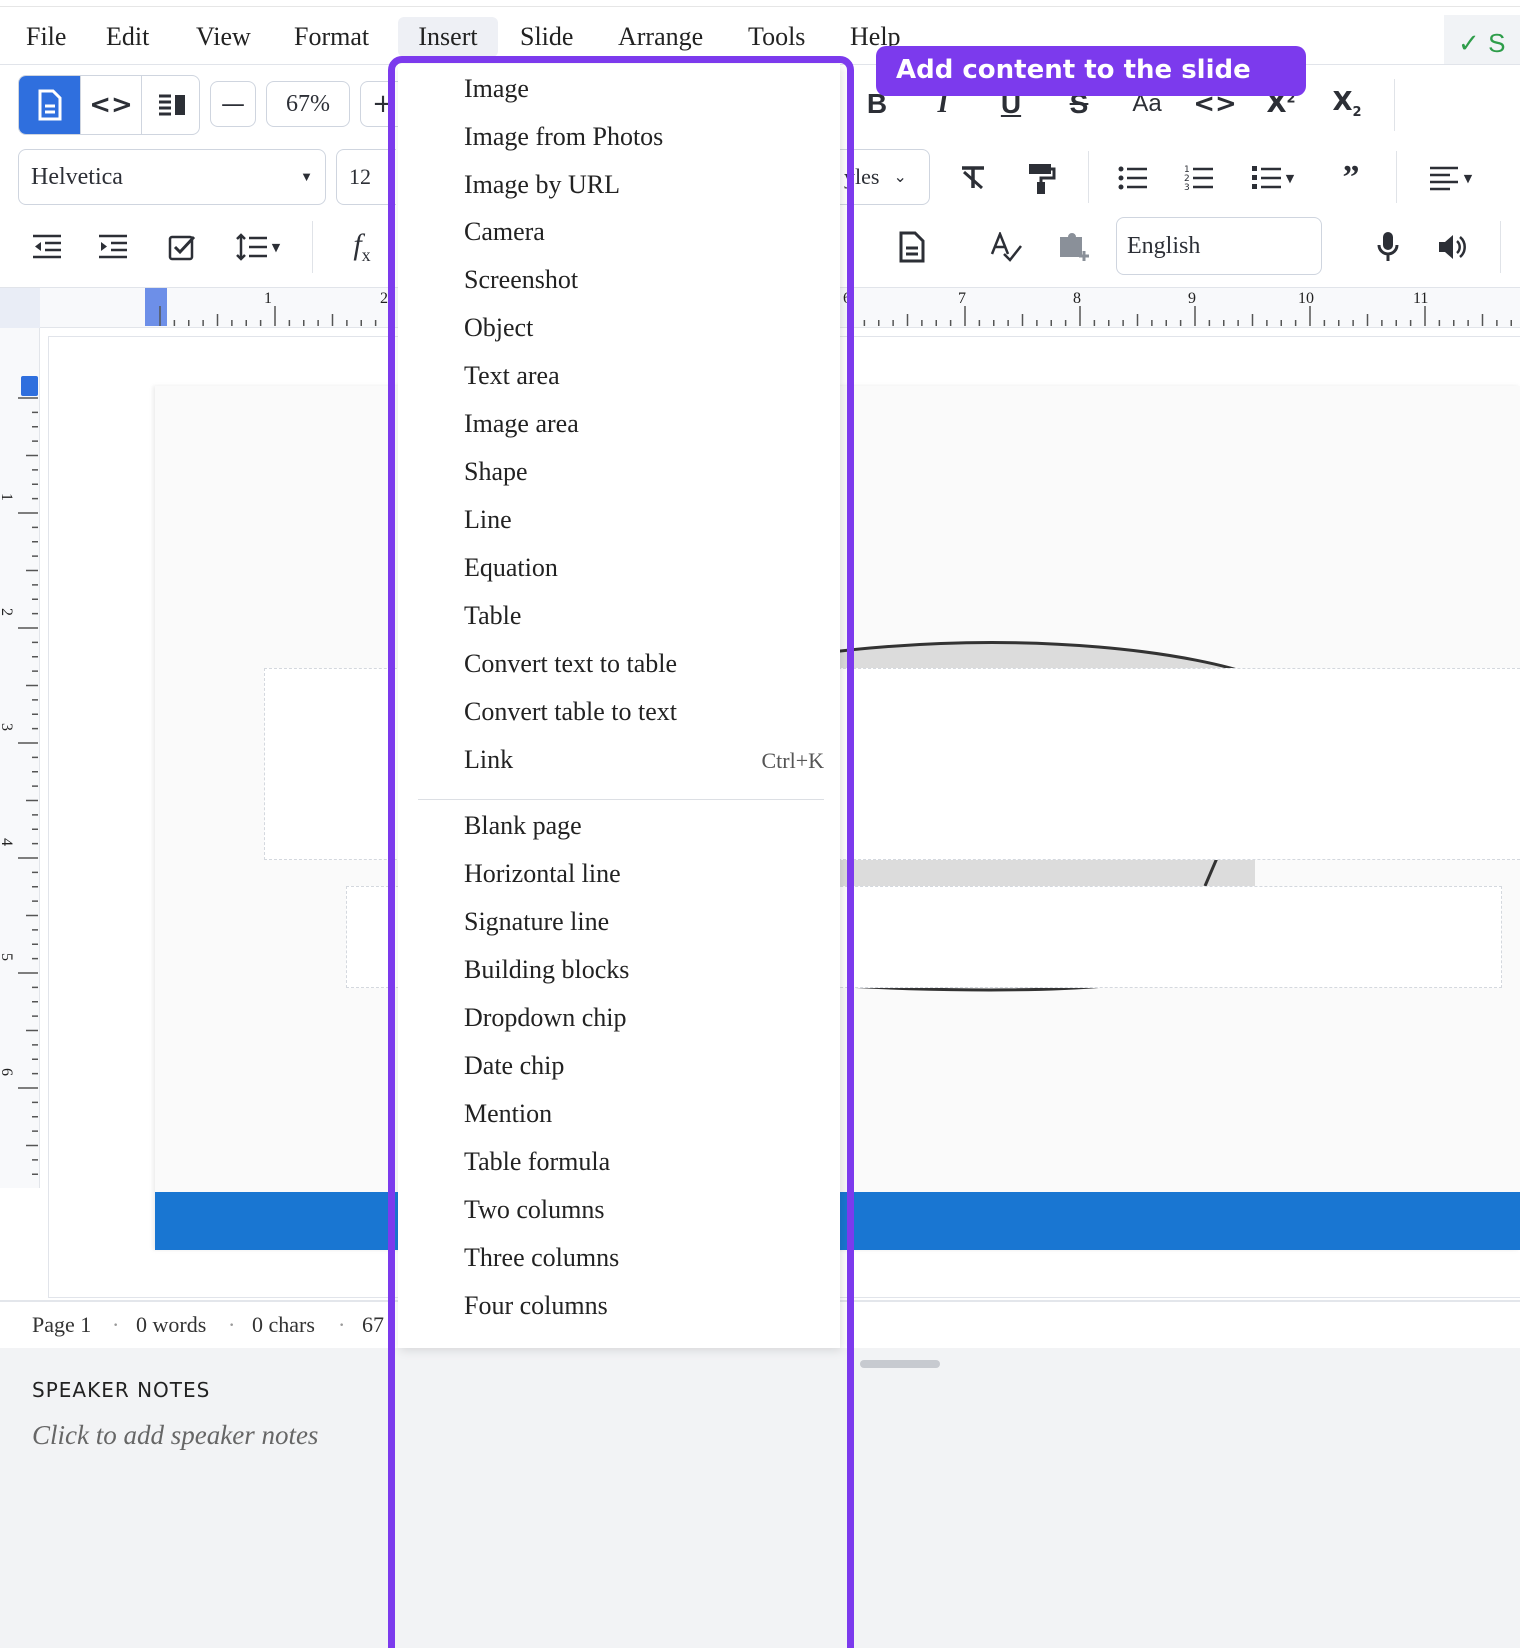 Image resolution: width=1520 pixels, height=1648 pixels. Describe the element at coordinates (114, 247) in the screenshot. I see `indent-button` at that location.